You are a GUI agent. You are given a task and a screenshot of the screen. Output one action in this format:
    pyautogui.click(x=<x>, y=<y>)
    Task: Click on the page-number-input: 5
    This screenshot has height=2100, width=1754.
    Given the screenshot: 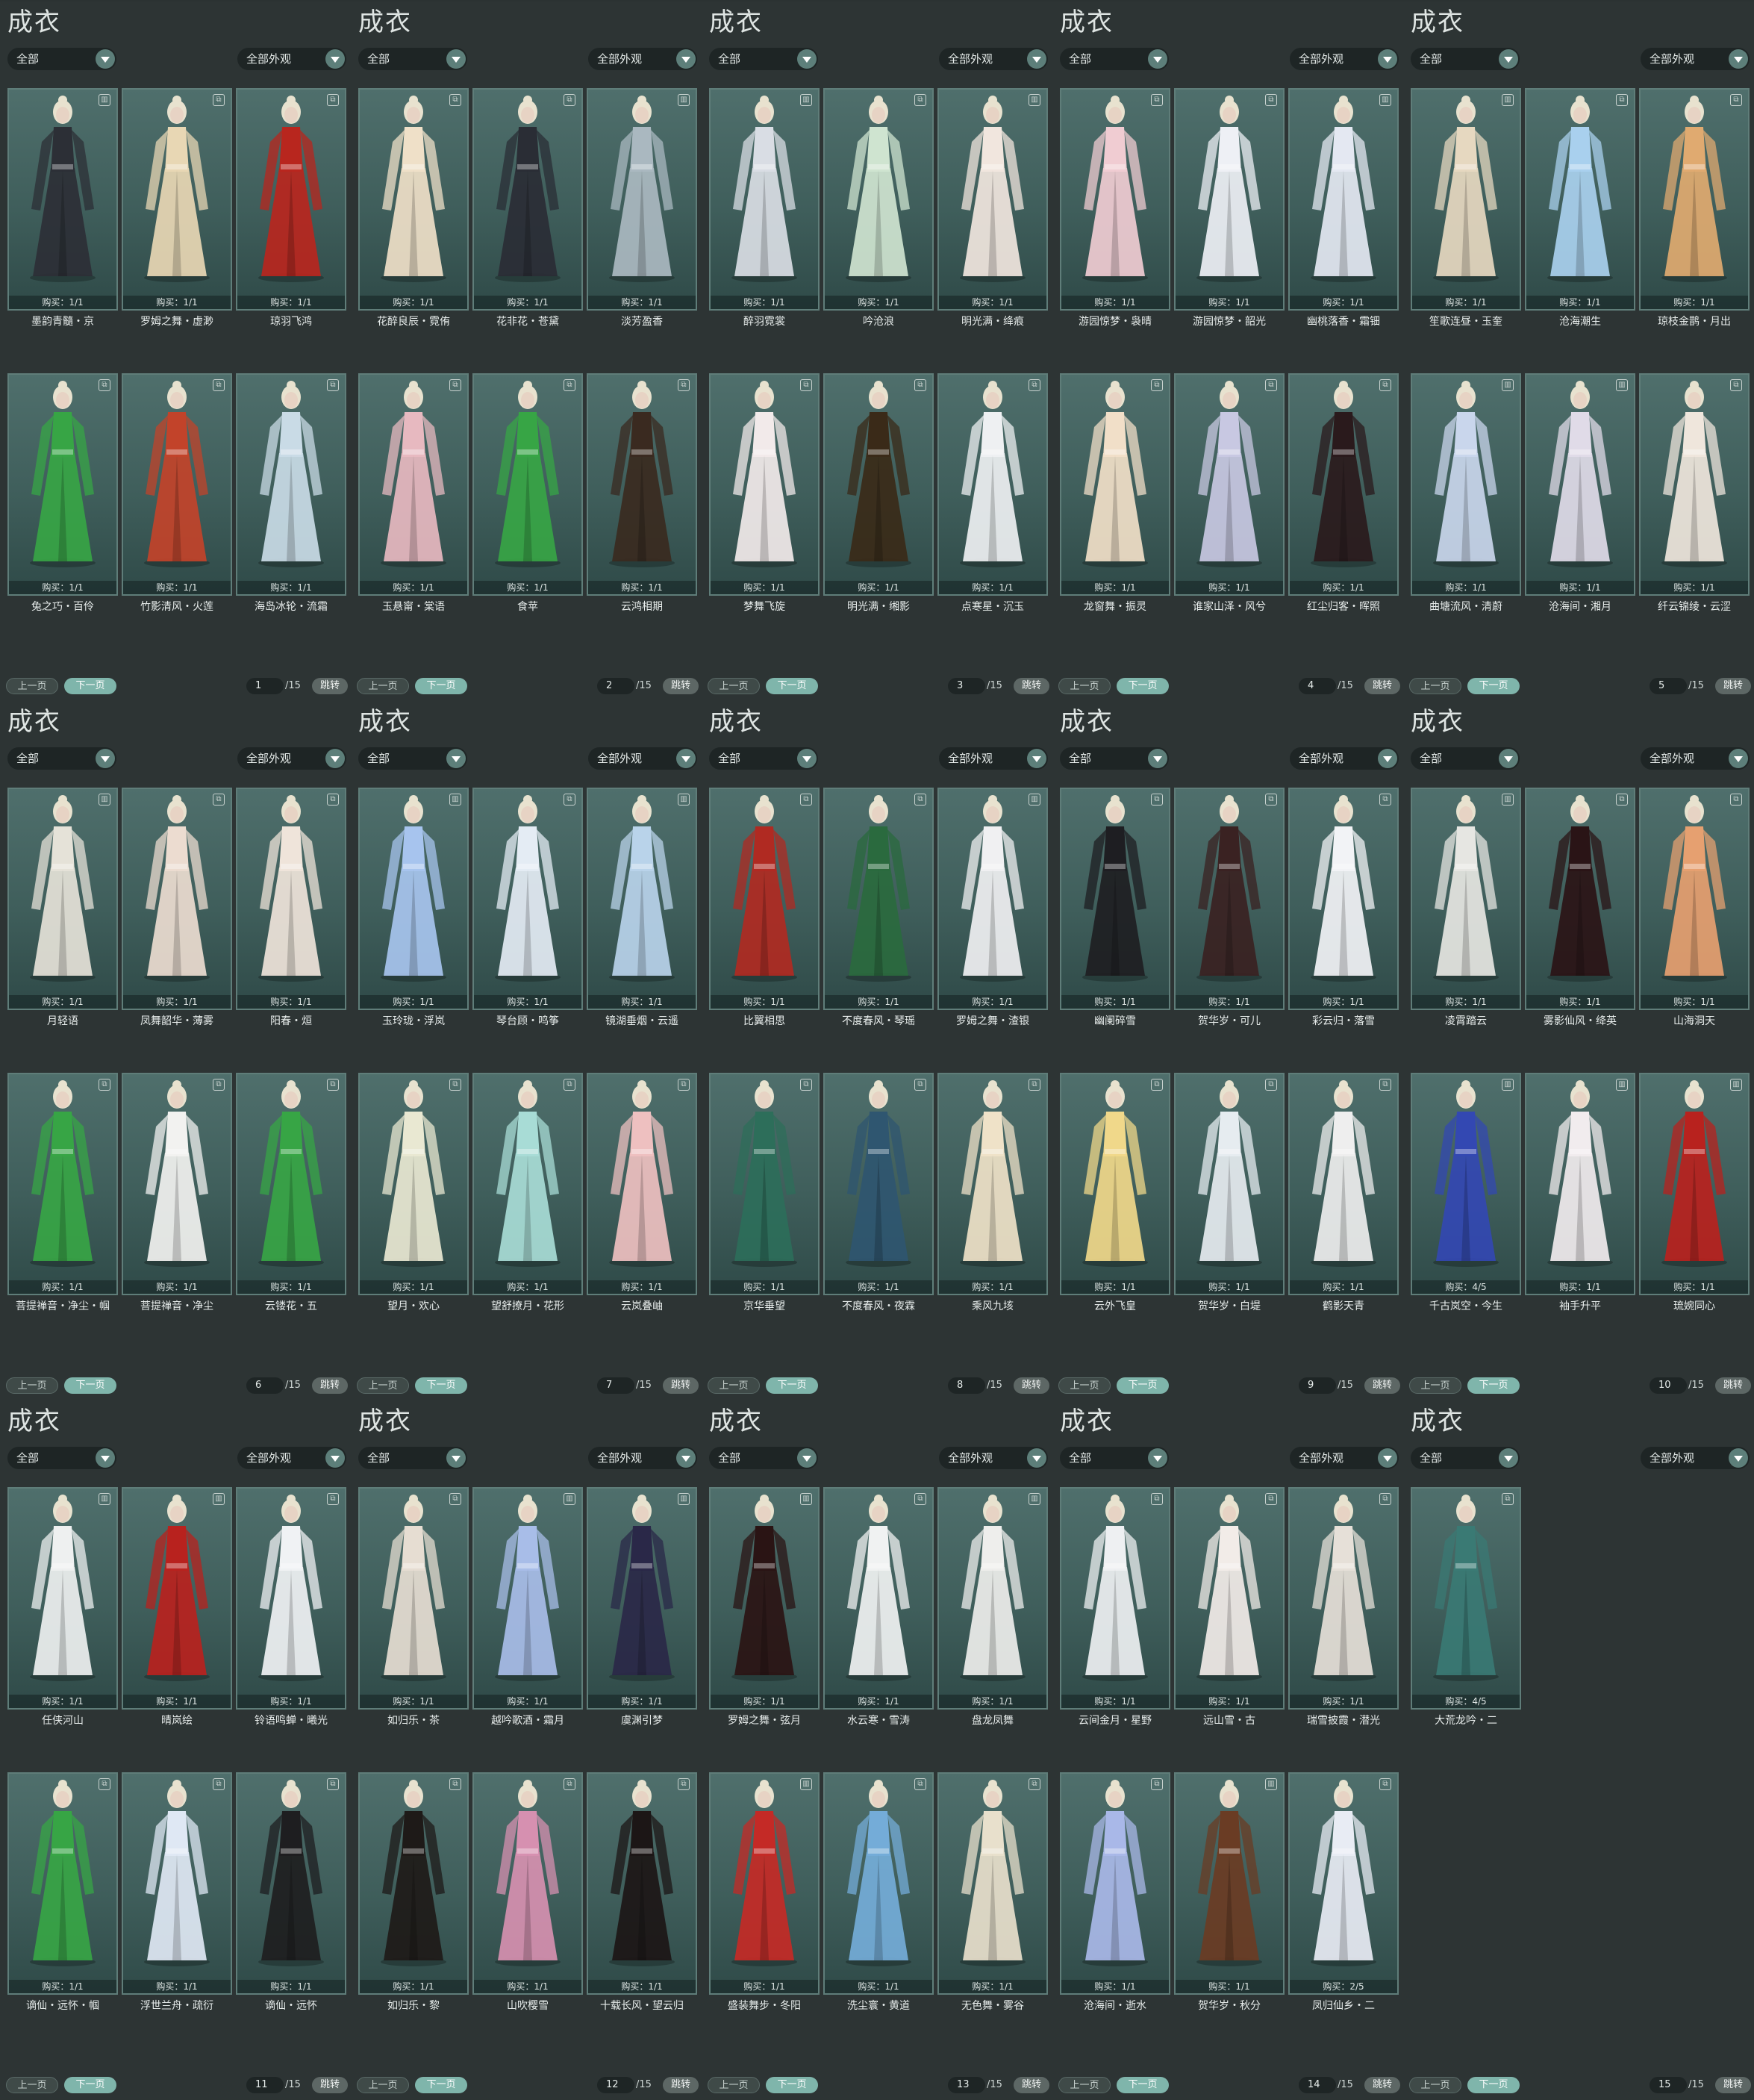 What is the action you would take?
    pyautogui.click(x=1668, y=686)
    